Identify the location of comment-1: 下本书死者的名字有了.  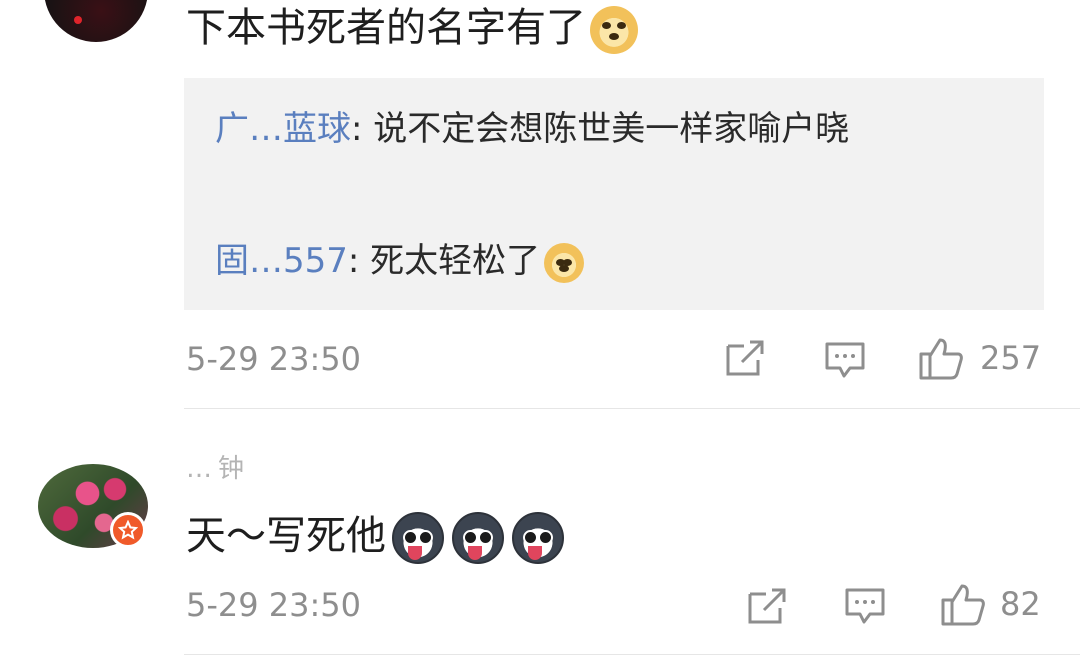
(412, 29).